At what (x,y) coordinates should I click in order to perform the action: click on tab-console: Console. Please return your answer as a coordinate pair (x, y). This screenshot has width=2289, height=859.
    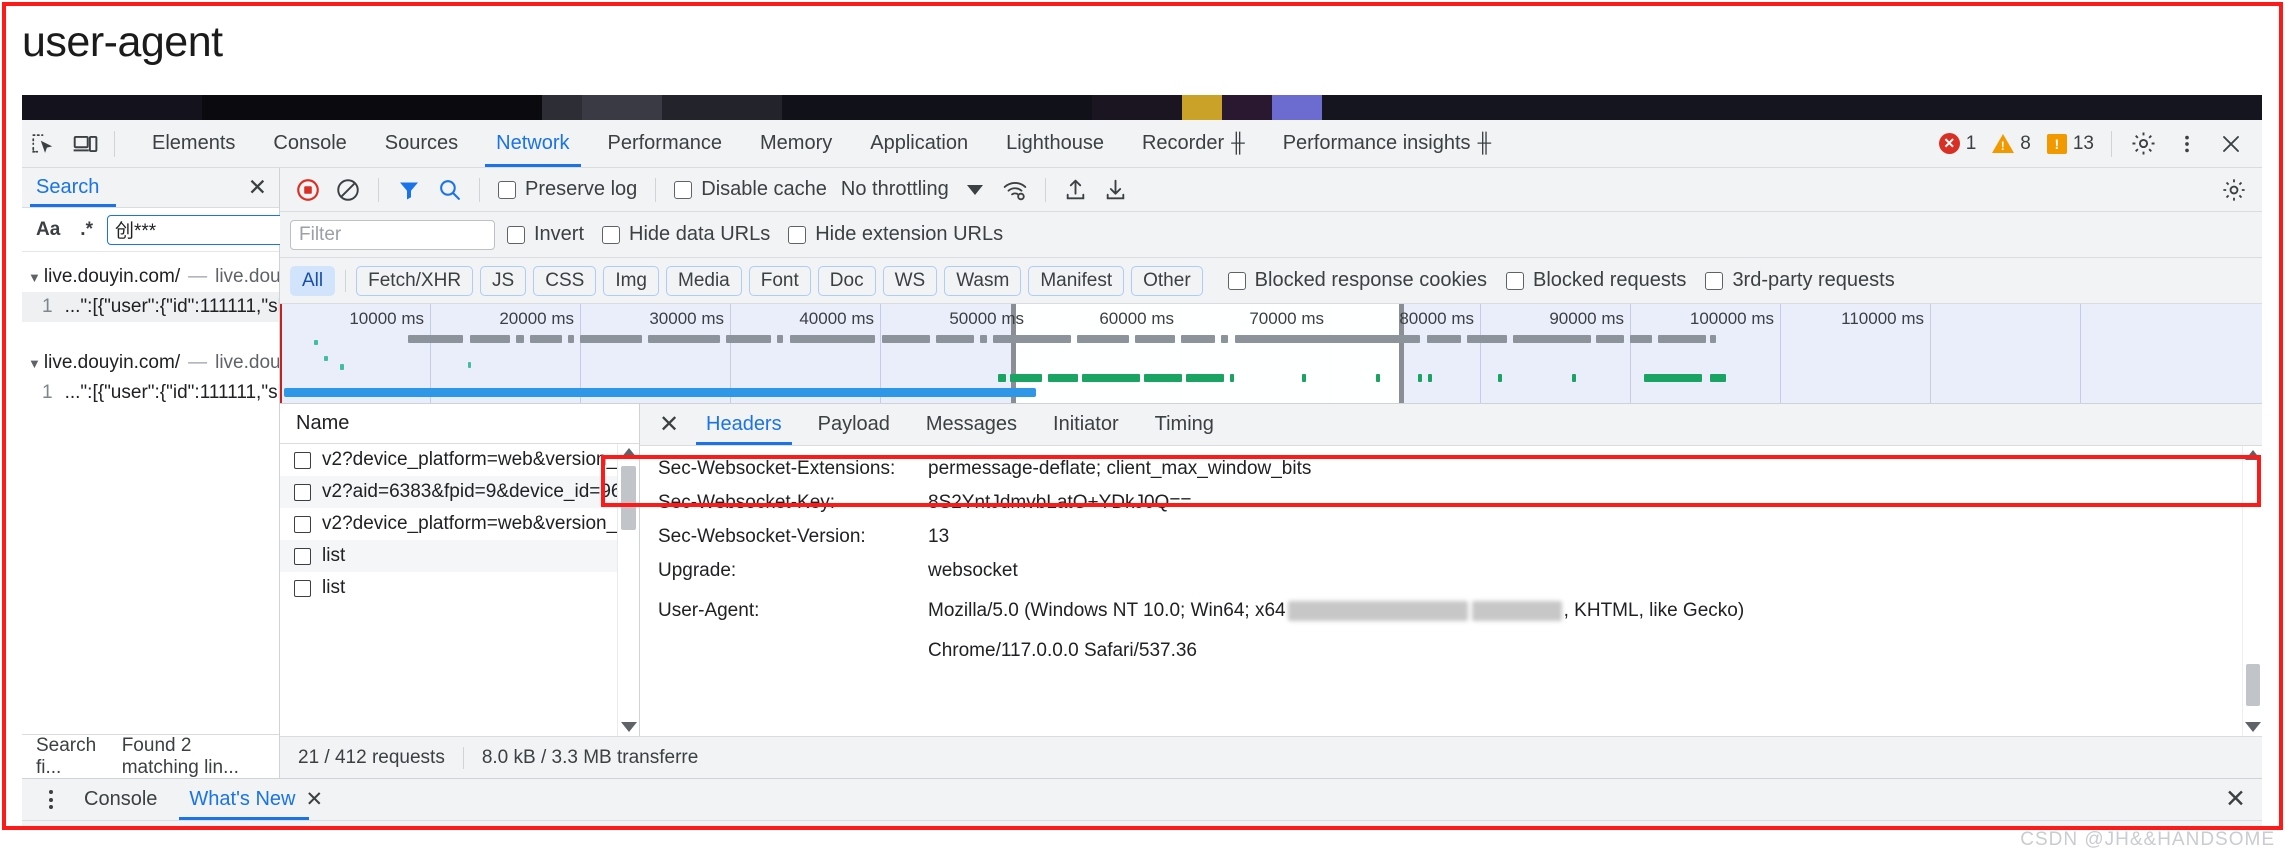
    Looking at the image, I should click on (309, 143).